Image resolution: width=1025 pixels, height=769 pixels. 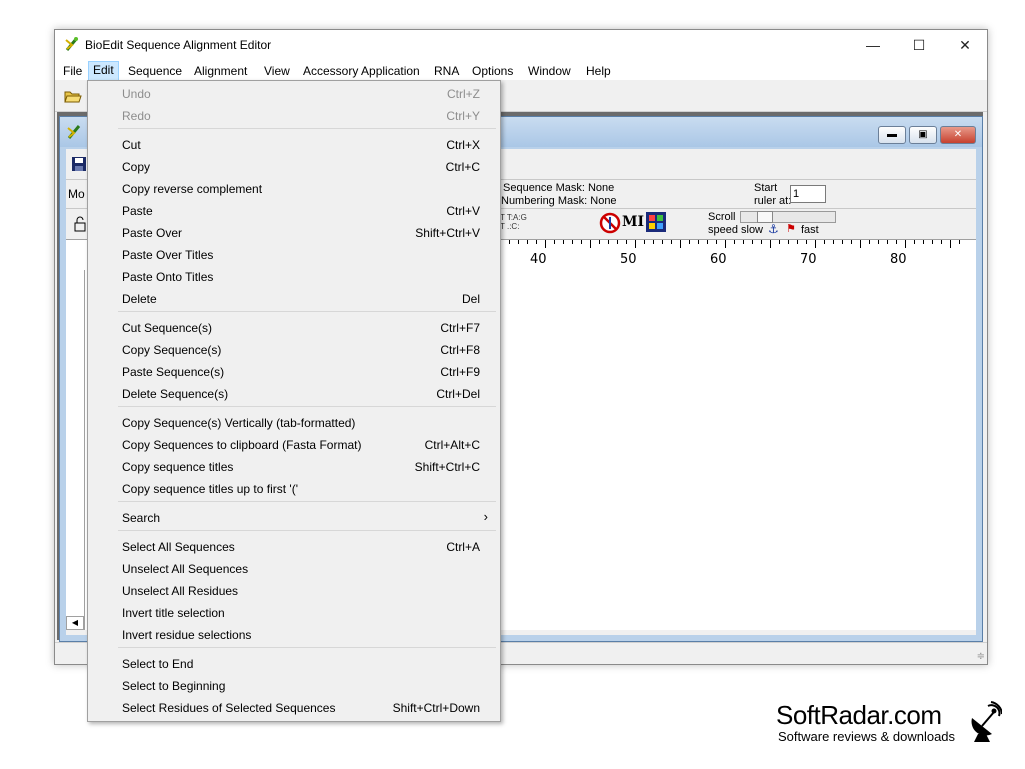 What do you see at coordinates (294, 547) in the screenshot?
I see `menu-item-select-all-sequences: Select All Sequences Ctrl+A` at bounding box center [294, 547].